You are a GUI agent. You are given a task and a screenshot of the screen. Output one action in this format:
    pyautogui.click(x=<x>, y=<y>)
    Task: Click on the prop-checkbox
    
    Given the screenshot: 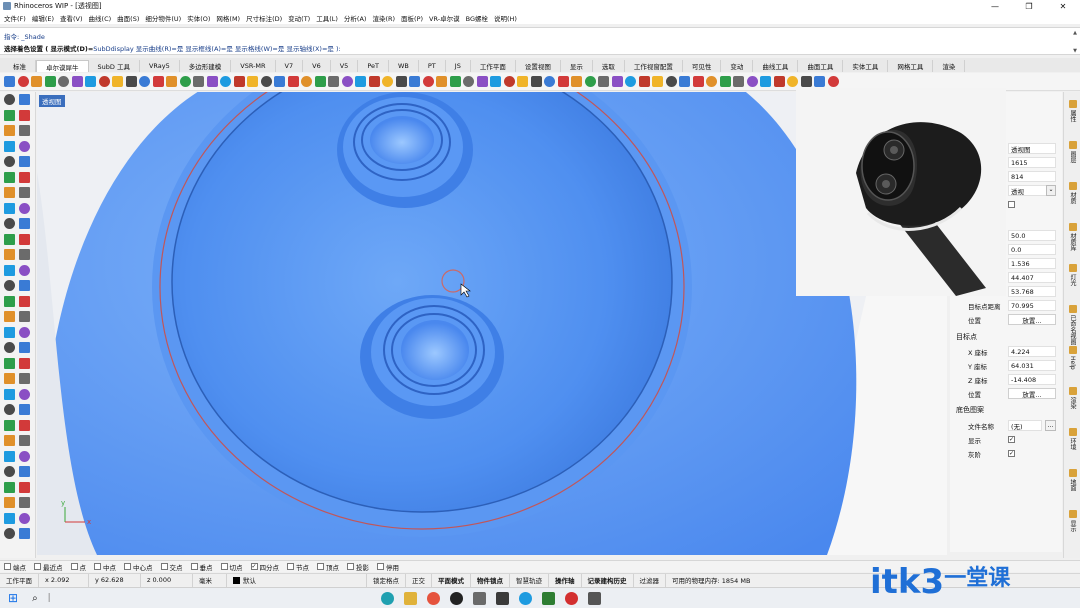 What is the action you would take?
    pyautogui.click(x=1011, y=204)
    